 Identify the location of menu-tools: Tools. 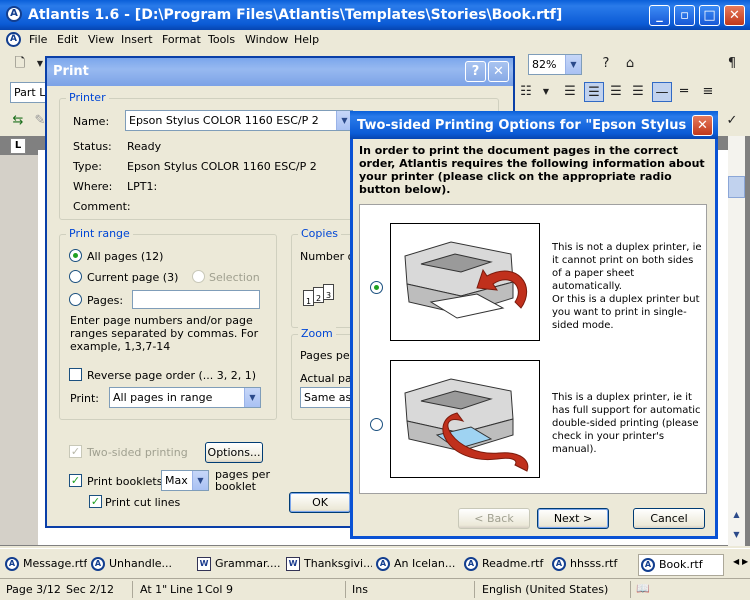
(221, 39).